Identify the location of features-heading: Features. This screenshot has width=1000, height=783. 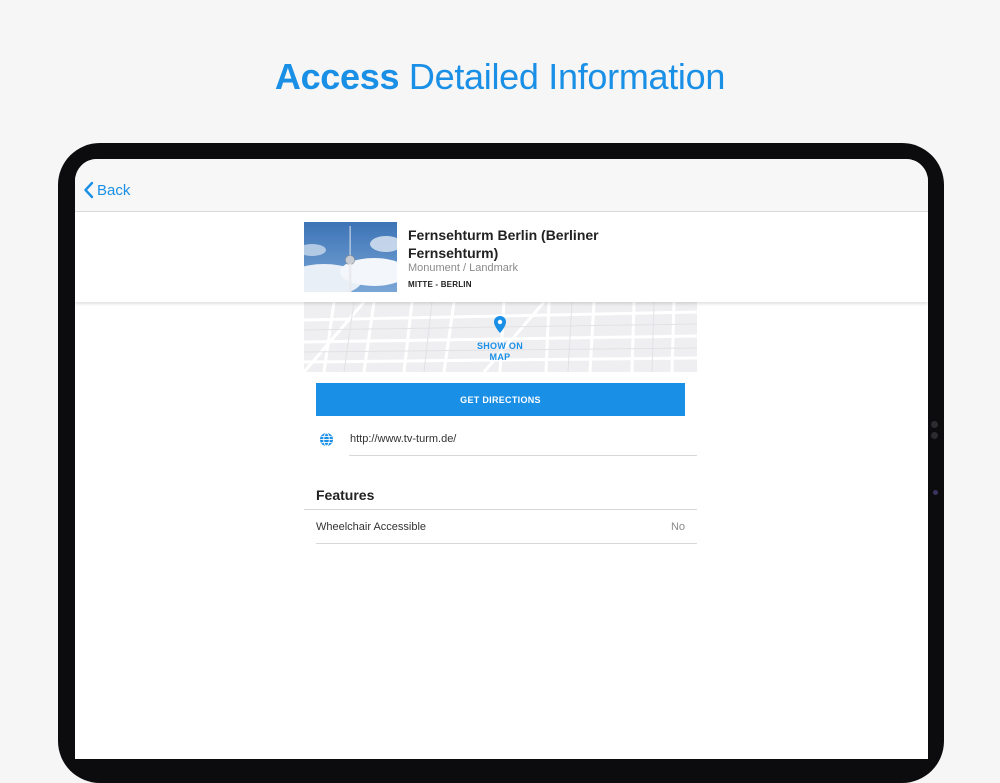
(345, 495).